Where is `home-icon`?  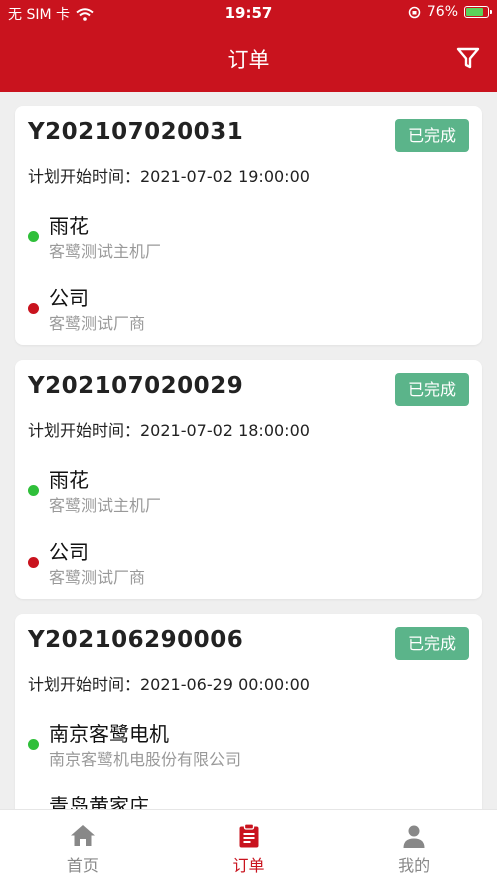 home-icon is located at coordinates (82, 835).